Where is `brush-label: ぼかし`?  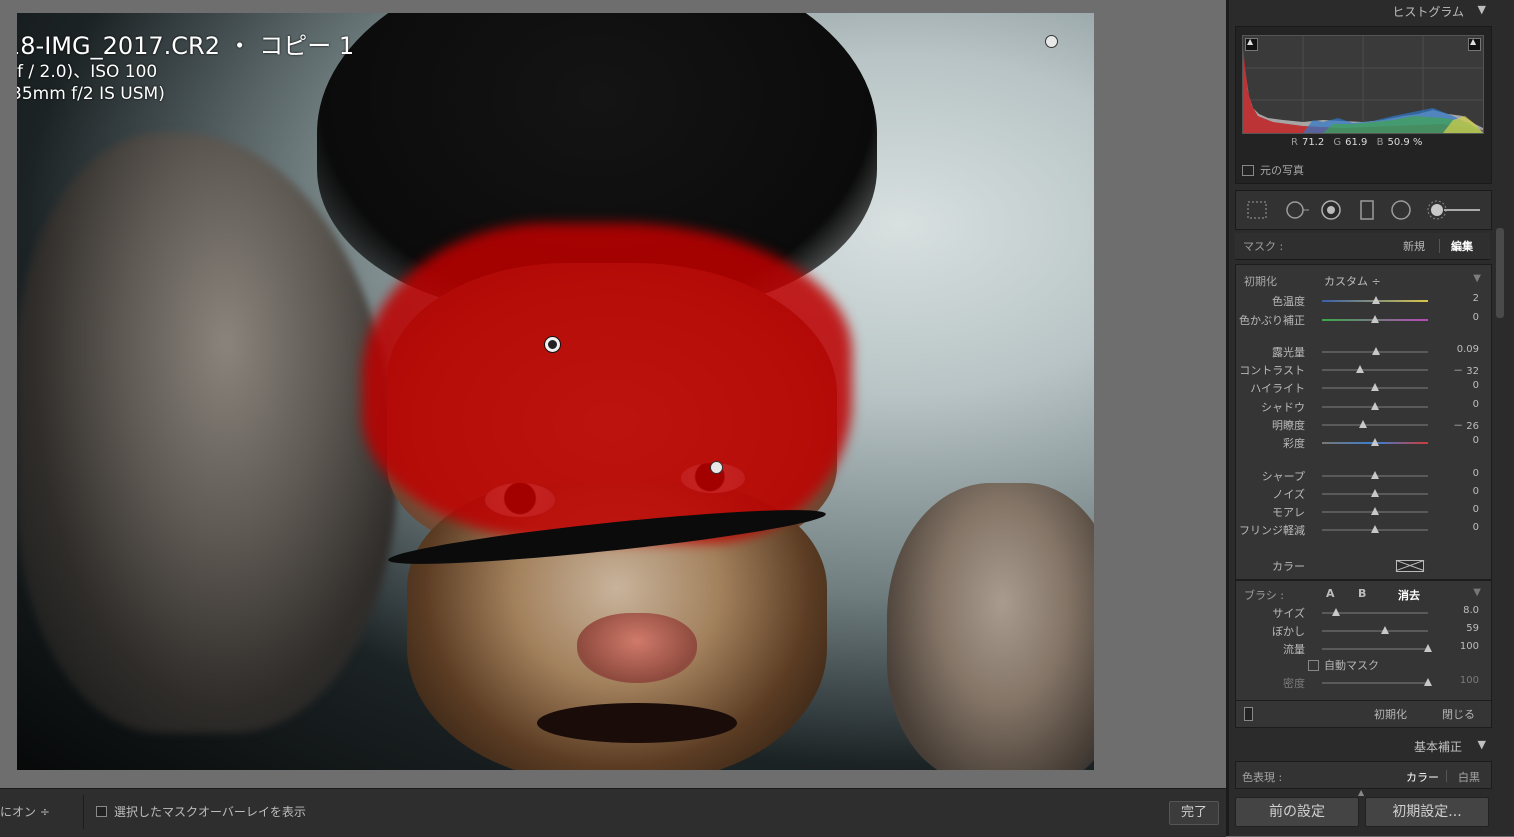
brush-label: ぼかし is located at coordinates (1288, 631).